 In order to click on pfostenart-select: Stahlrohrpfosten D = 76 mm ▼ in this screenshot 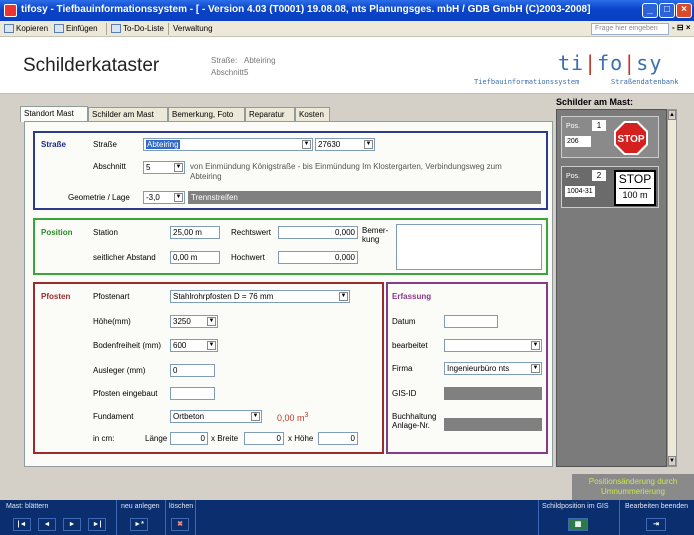, I will do `click(260, 296)`.